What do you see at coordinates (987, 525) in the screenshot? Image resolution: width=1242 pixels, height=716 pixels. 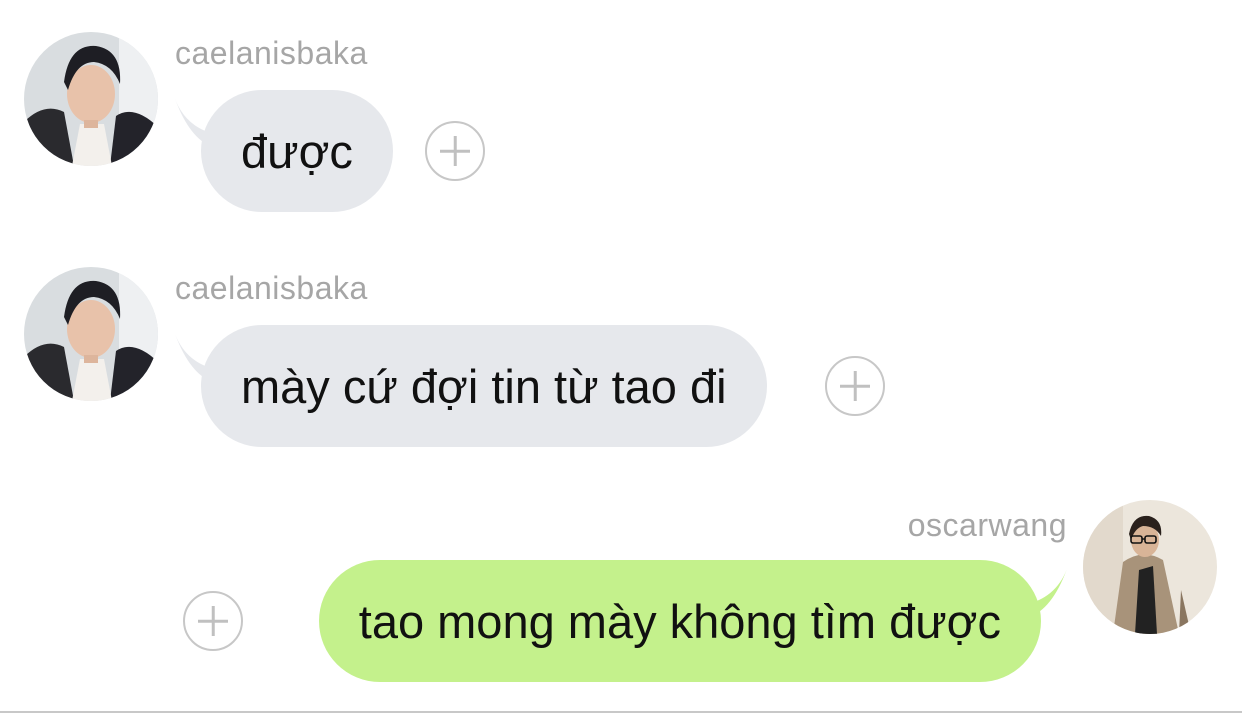 I see `sender-username: oscarwang` at bounding box center [987, 525].